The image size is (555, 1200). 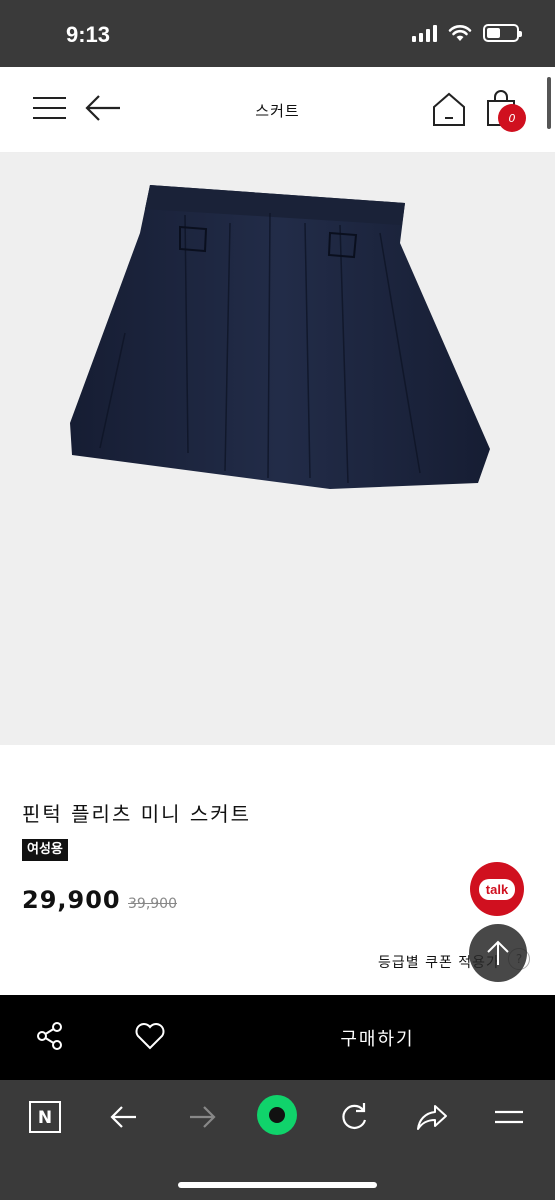 I want to click on original-price: 39,900, so click(x=152, y=904).